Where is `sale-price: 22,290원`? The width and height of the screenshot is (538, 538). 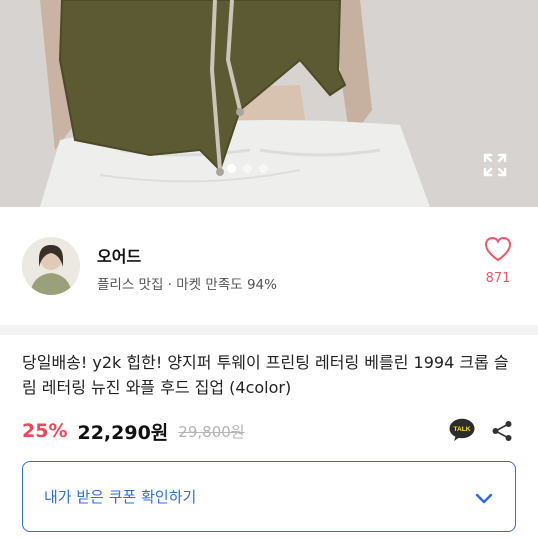 sale-price: 22,290원 is located at coordinates (123, 432).